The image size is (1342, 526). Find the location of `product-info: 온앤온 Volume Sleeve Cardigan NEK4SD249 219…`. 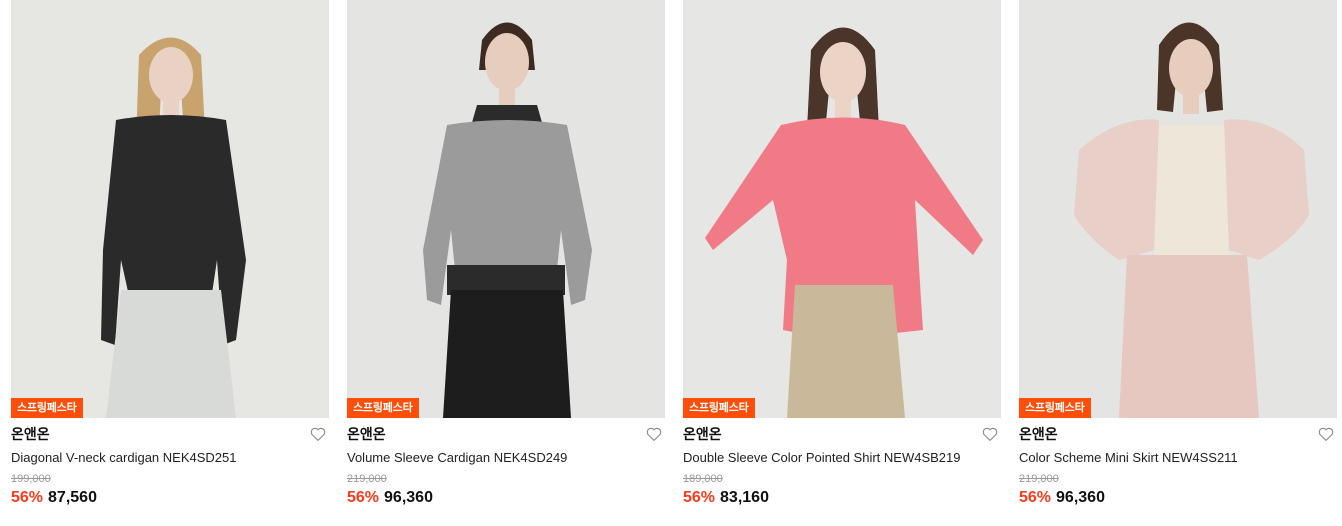

product-info: 온앤온 Volume Sleeve Cardigan NEK4SD249 219… is located at coordinates (506, 463).